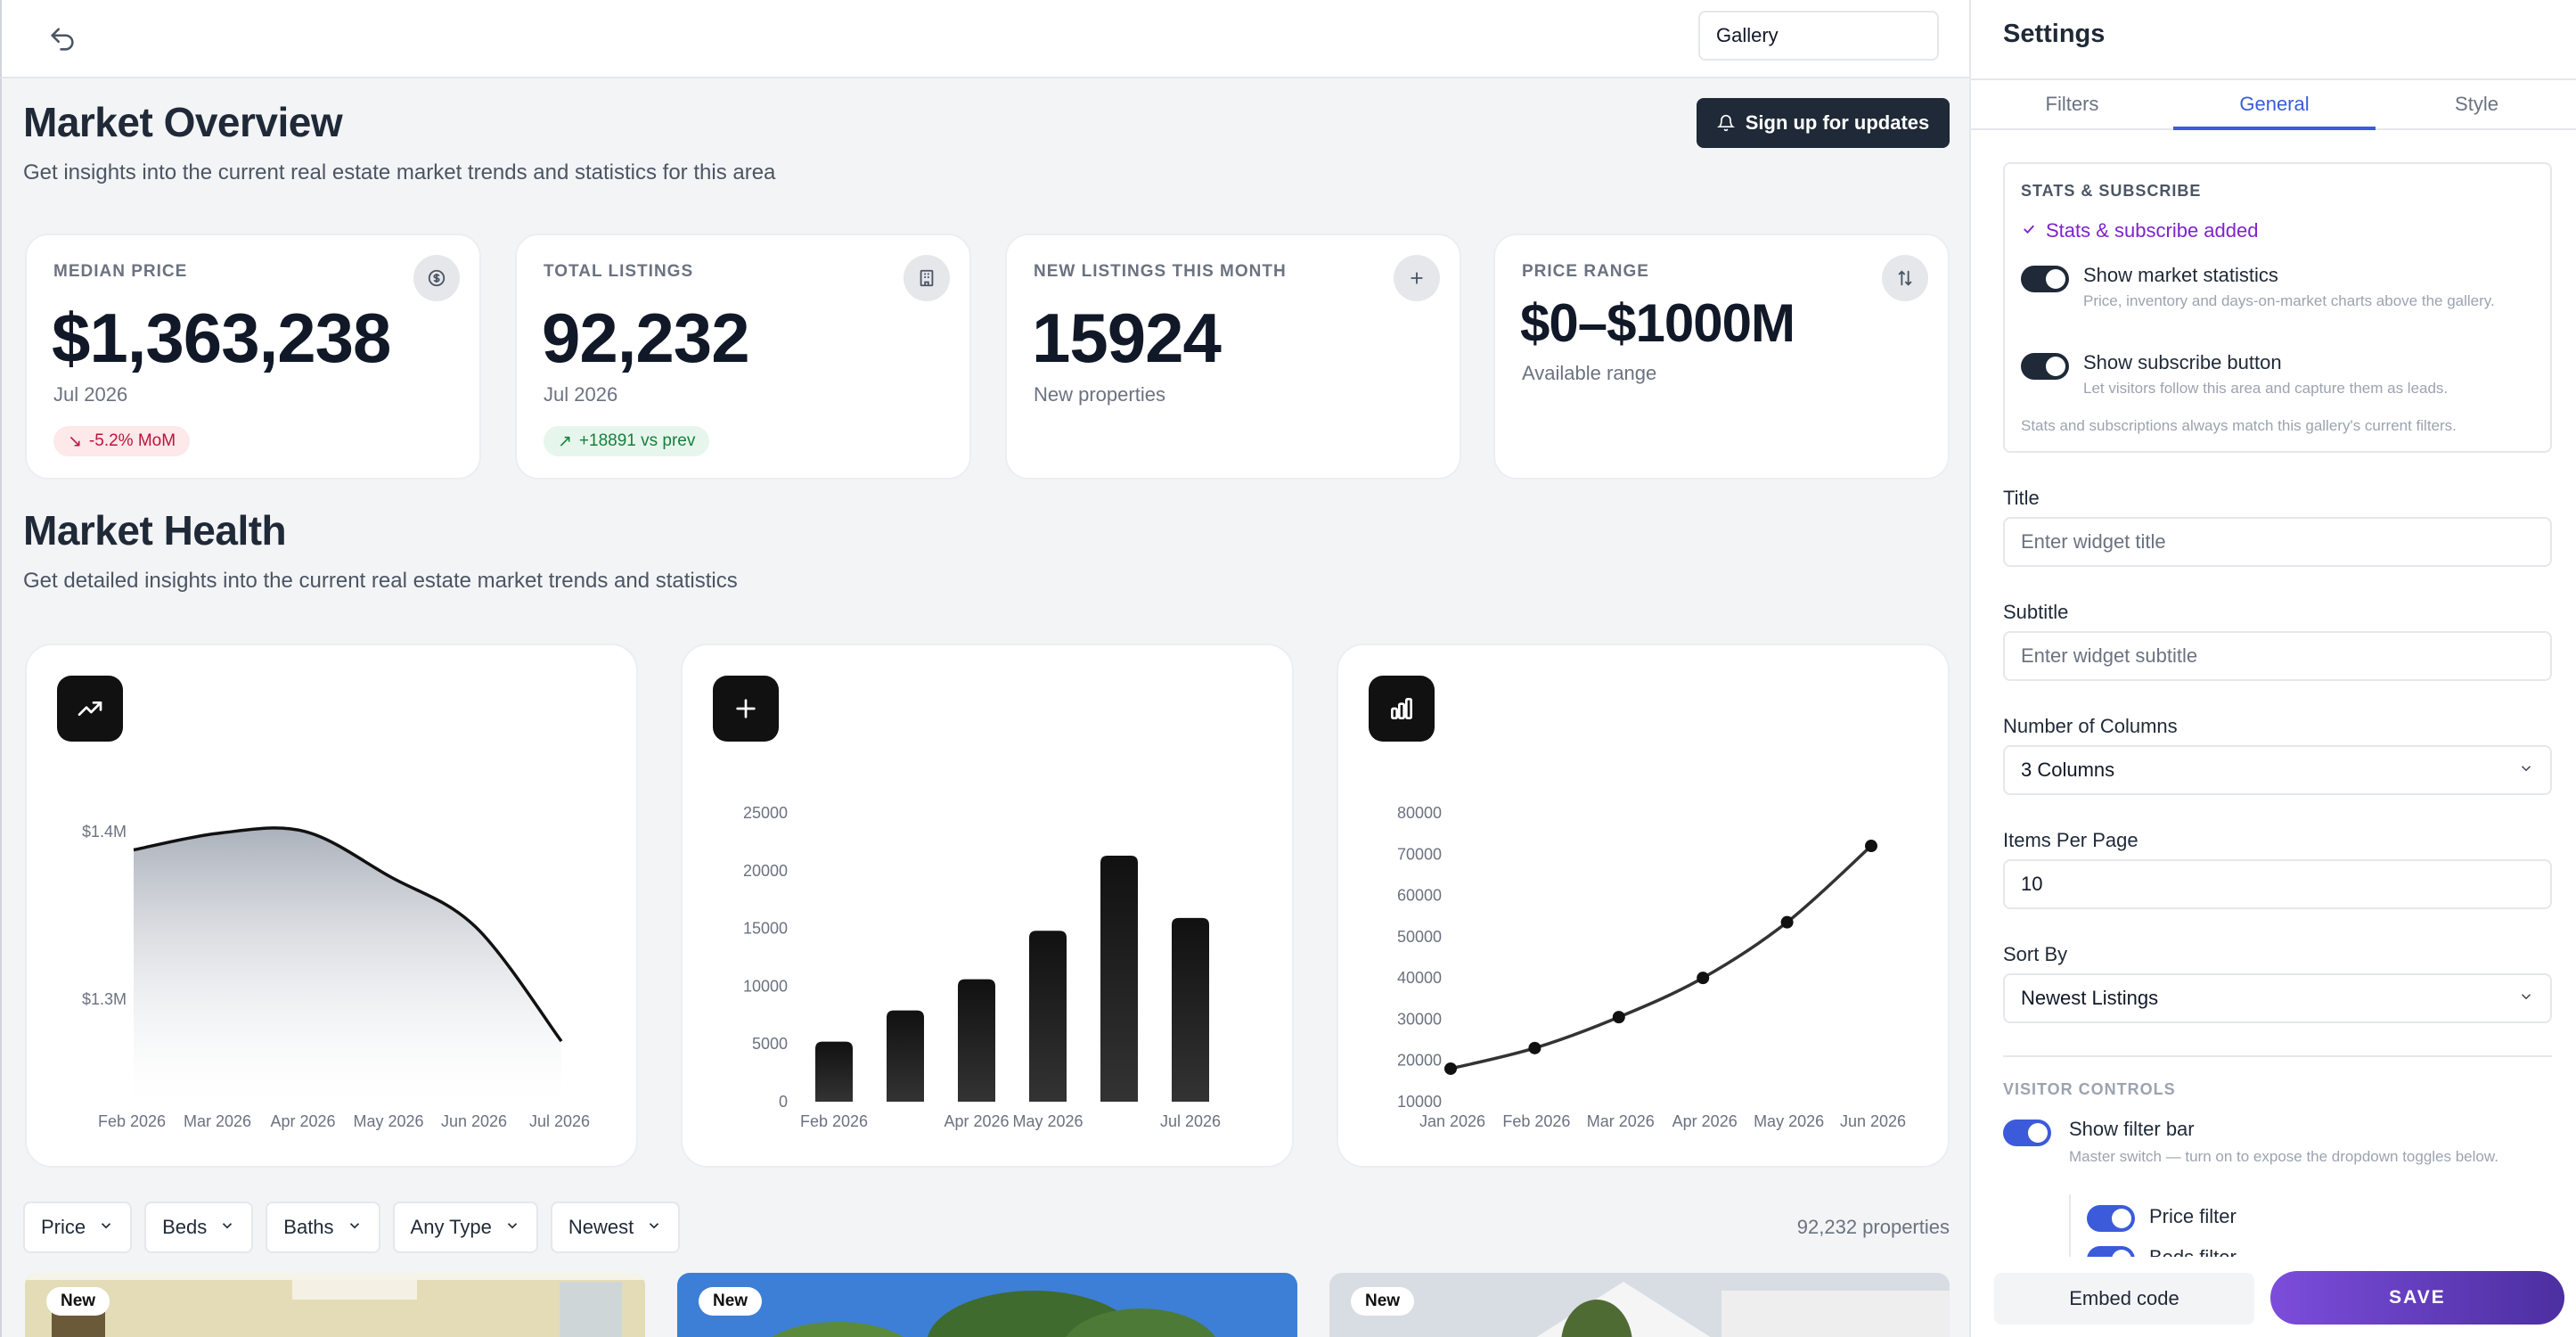  I want to click on change-badge: ↘ -5.2% MoM, so click(122, 441).